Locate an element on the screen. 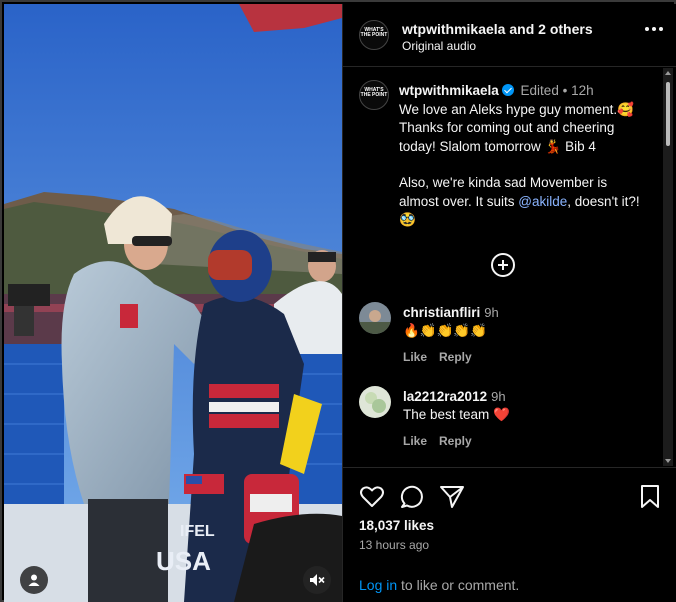 The width and height of the screenshot is (676, 602). mute-toggle-button is located at coordinates (317, 580).